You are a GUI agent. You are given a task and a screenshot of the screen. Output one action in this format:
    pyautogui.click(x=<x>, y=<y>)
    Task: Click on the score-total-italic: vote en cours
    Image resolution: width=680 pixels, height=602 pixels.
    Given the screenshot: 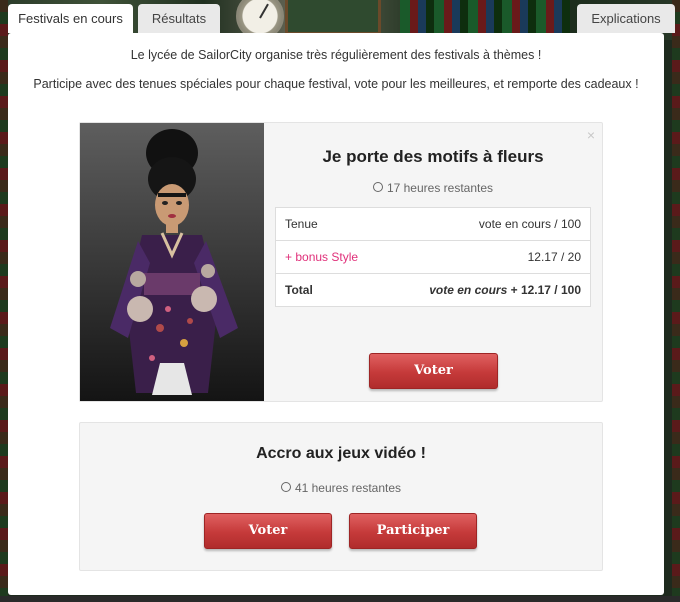 What is the action you would take?
    pyautogui.click(x=468, y=290)
    